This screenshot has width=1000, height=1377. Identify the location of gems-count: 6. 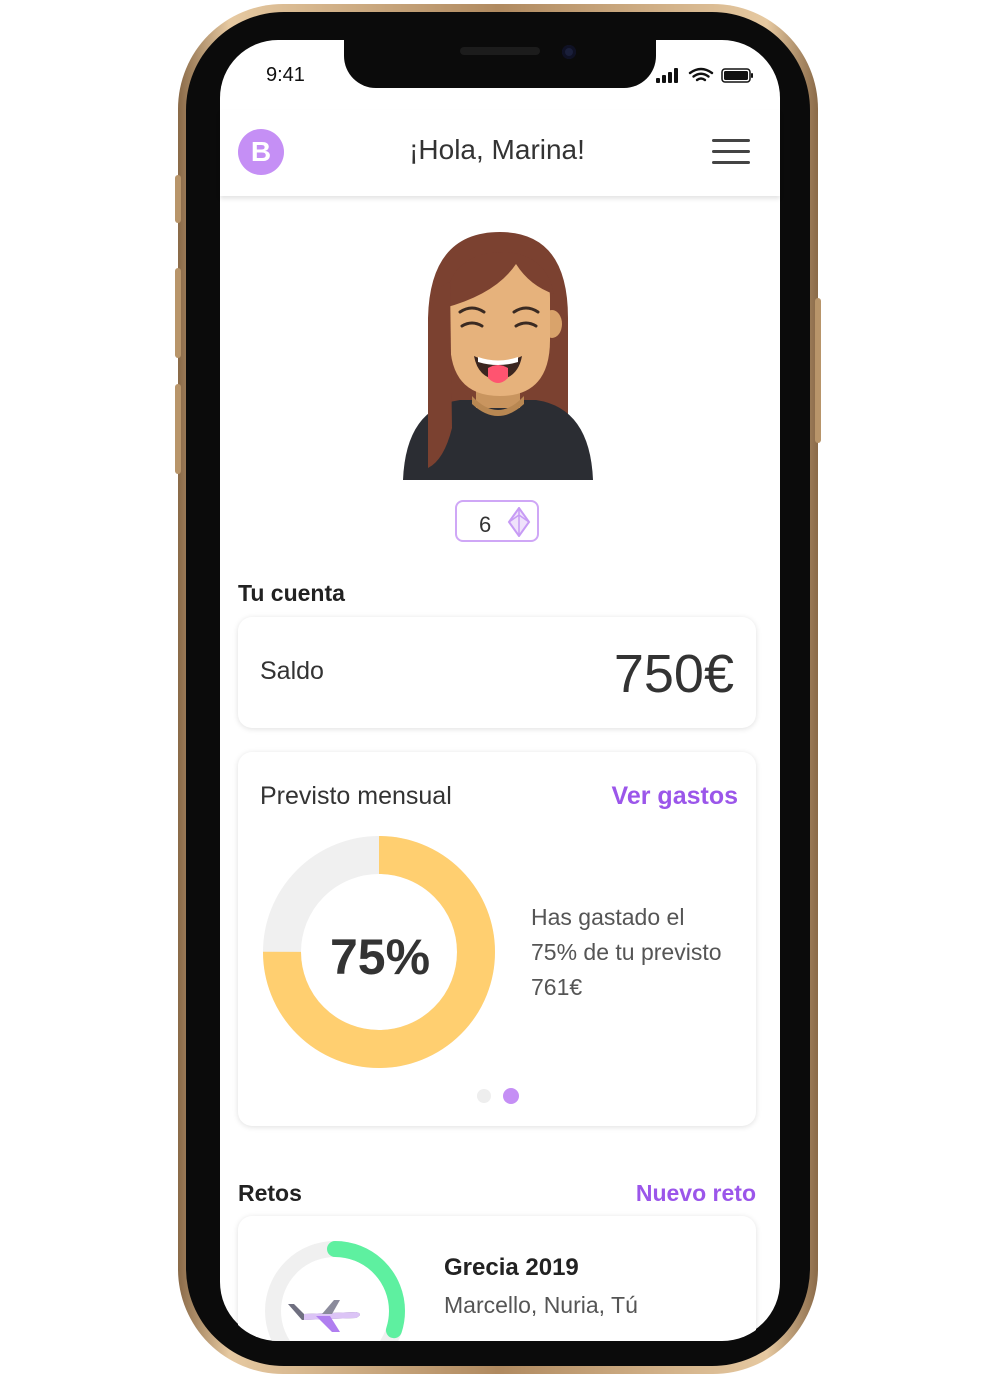
(485, 524).